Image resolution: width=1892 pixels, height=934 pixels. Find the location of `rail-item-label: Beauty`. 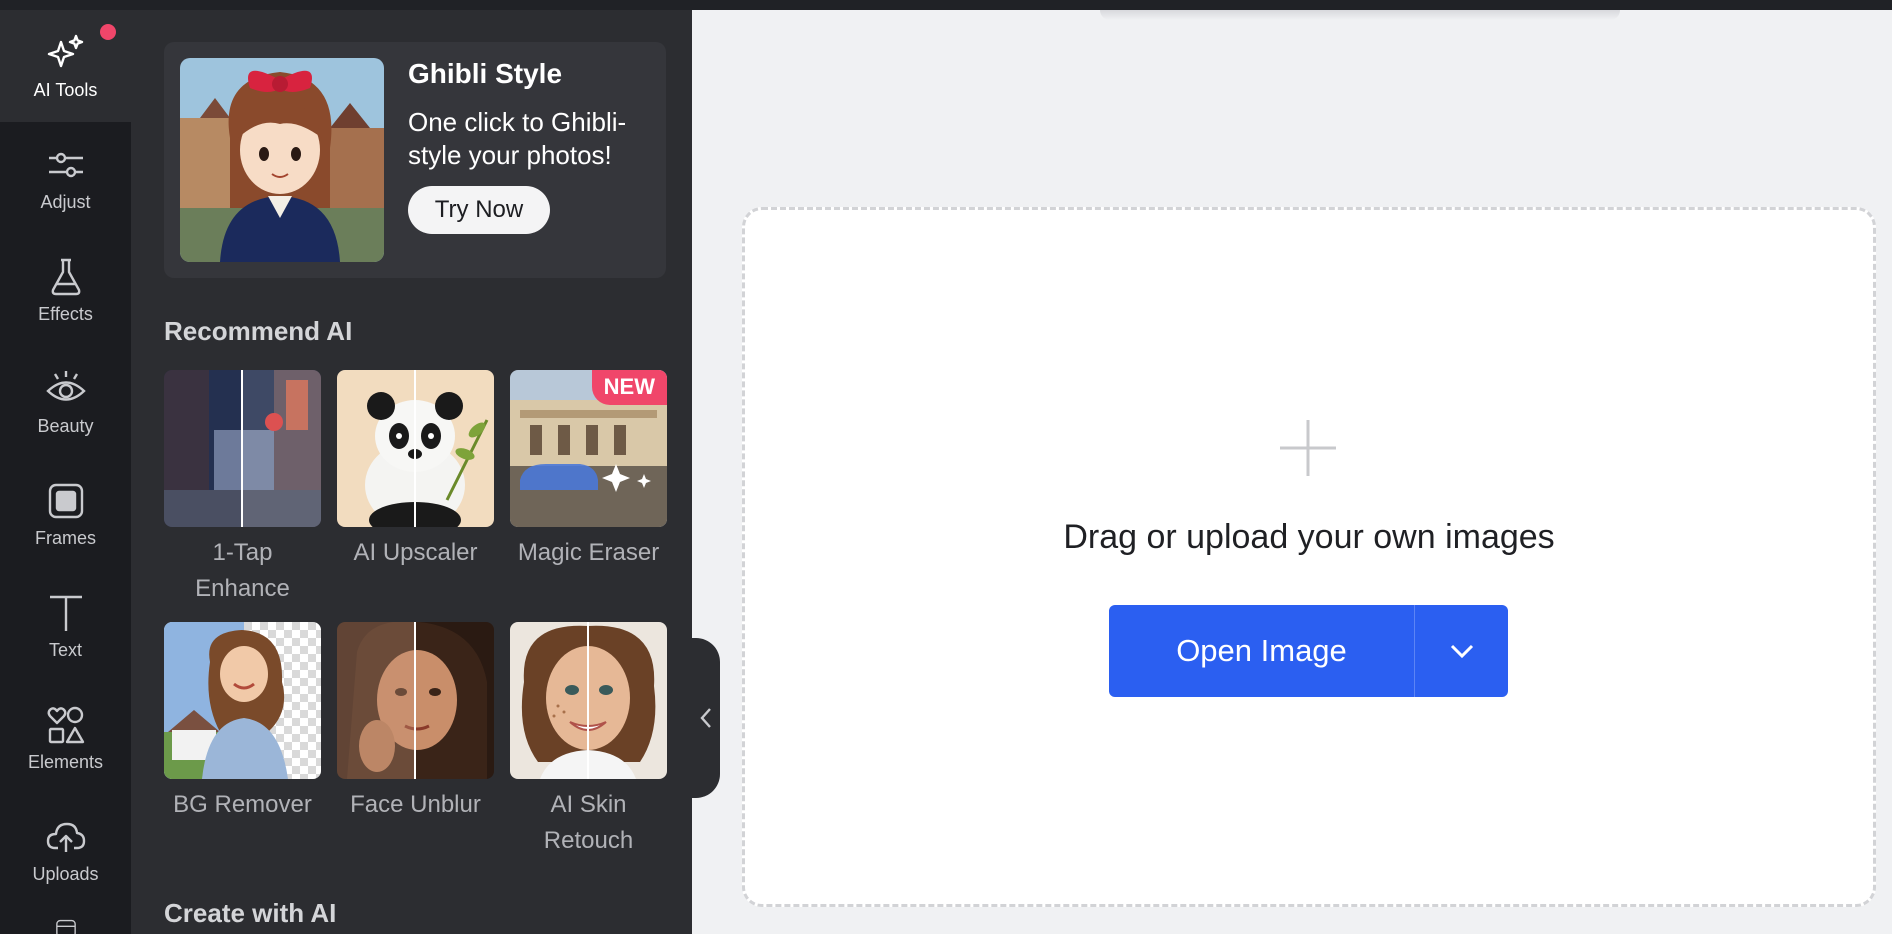

rail-item-label: Beauty is located at coordinates (65, 425).